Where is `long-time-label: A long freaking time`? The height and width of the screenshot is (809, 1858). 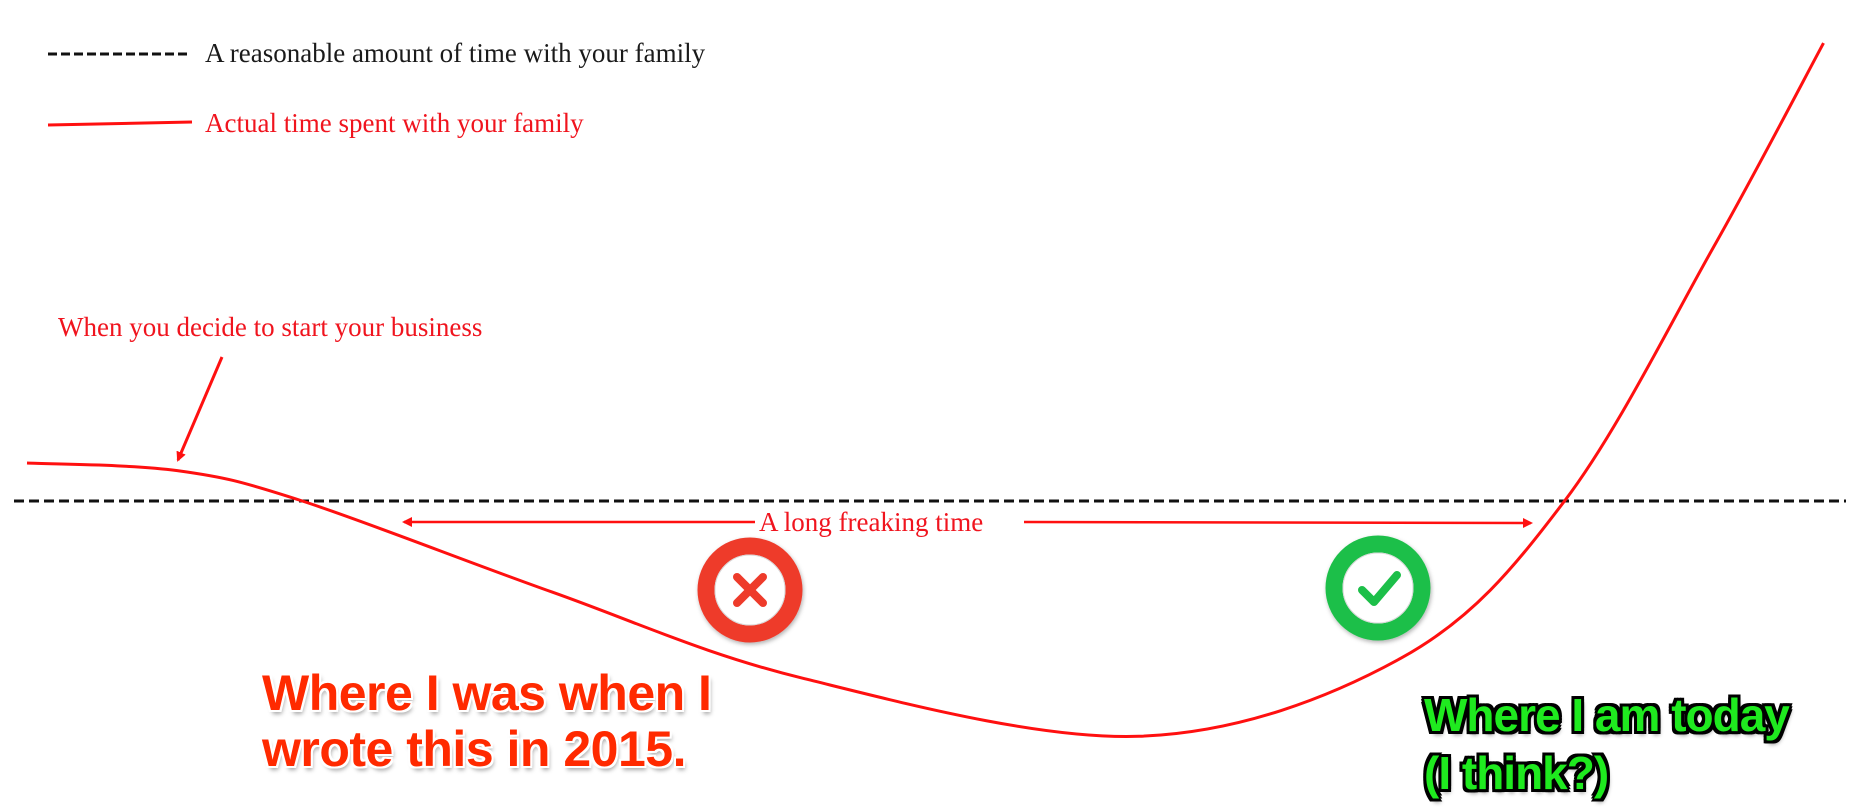
long-time-label: A long freaking time is located at coordinates (871, 522).